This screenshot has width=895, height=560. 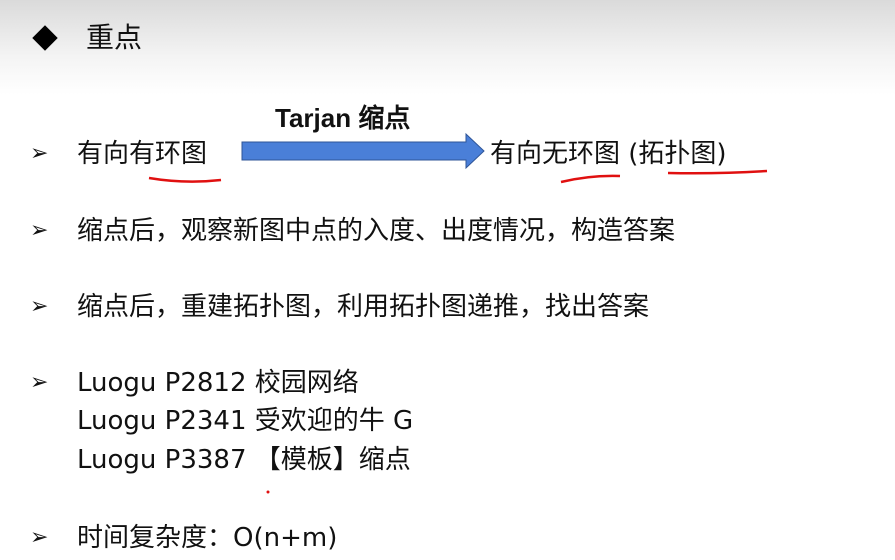 I want to click on right-arrow-icon, so click(x=363, y=151).